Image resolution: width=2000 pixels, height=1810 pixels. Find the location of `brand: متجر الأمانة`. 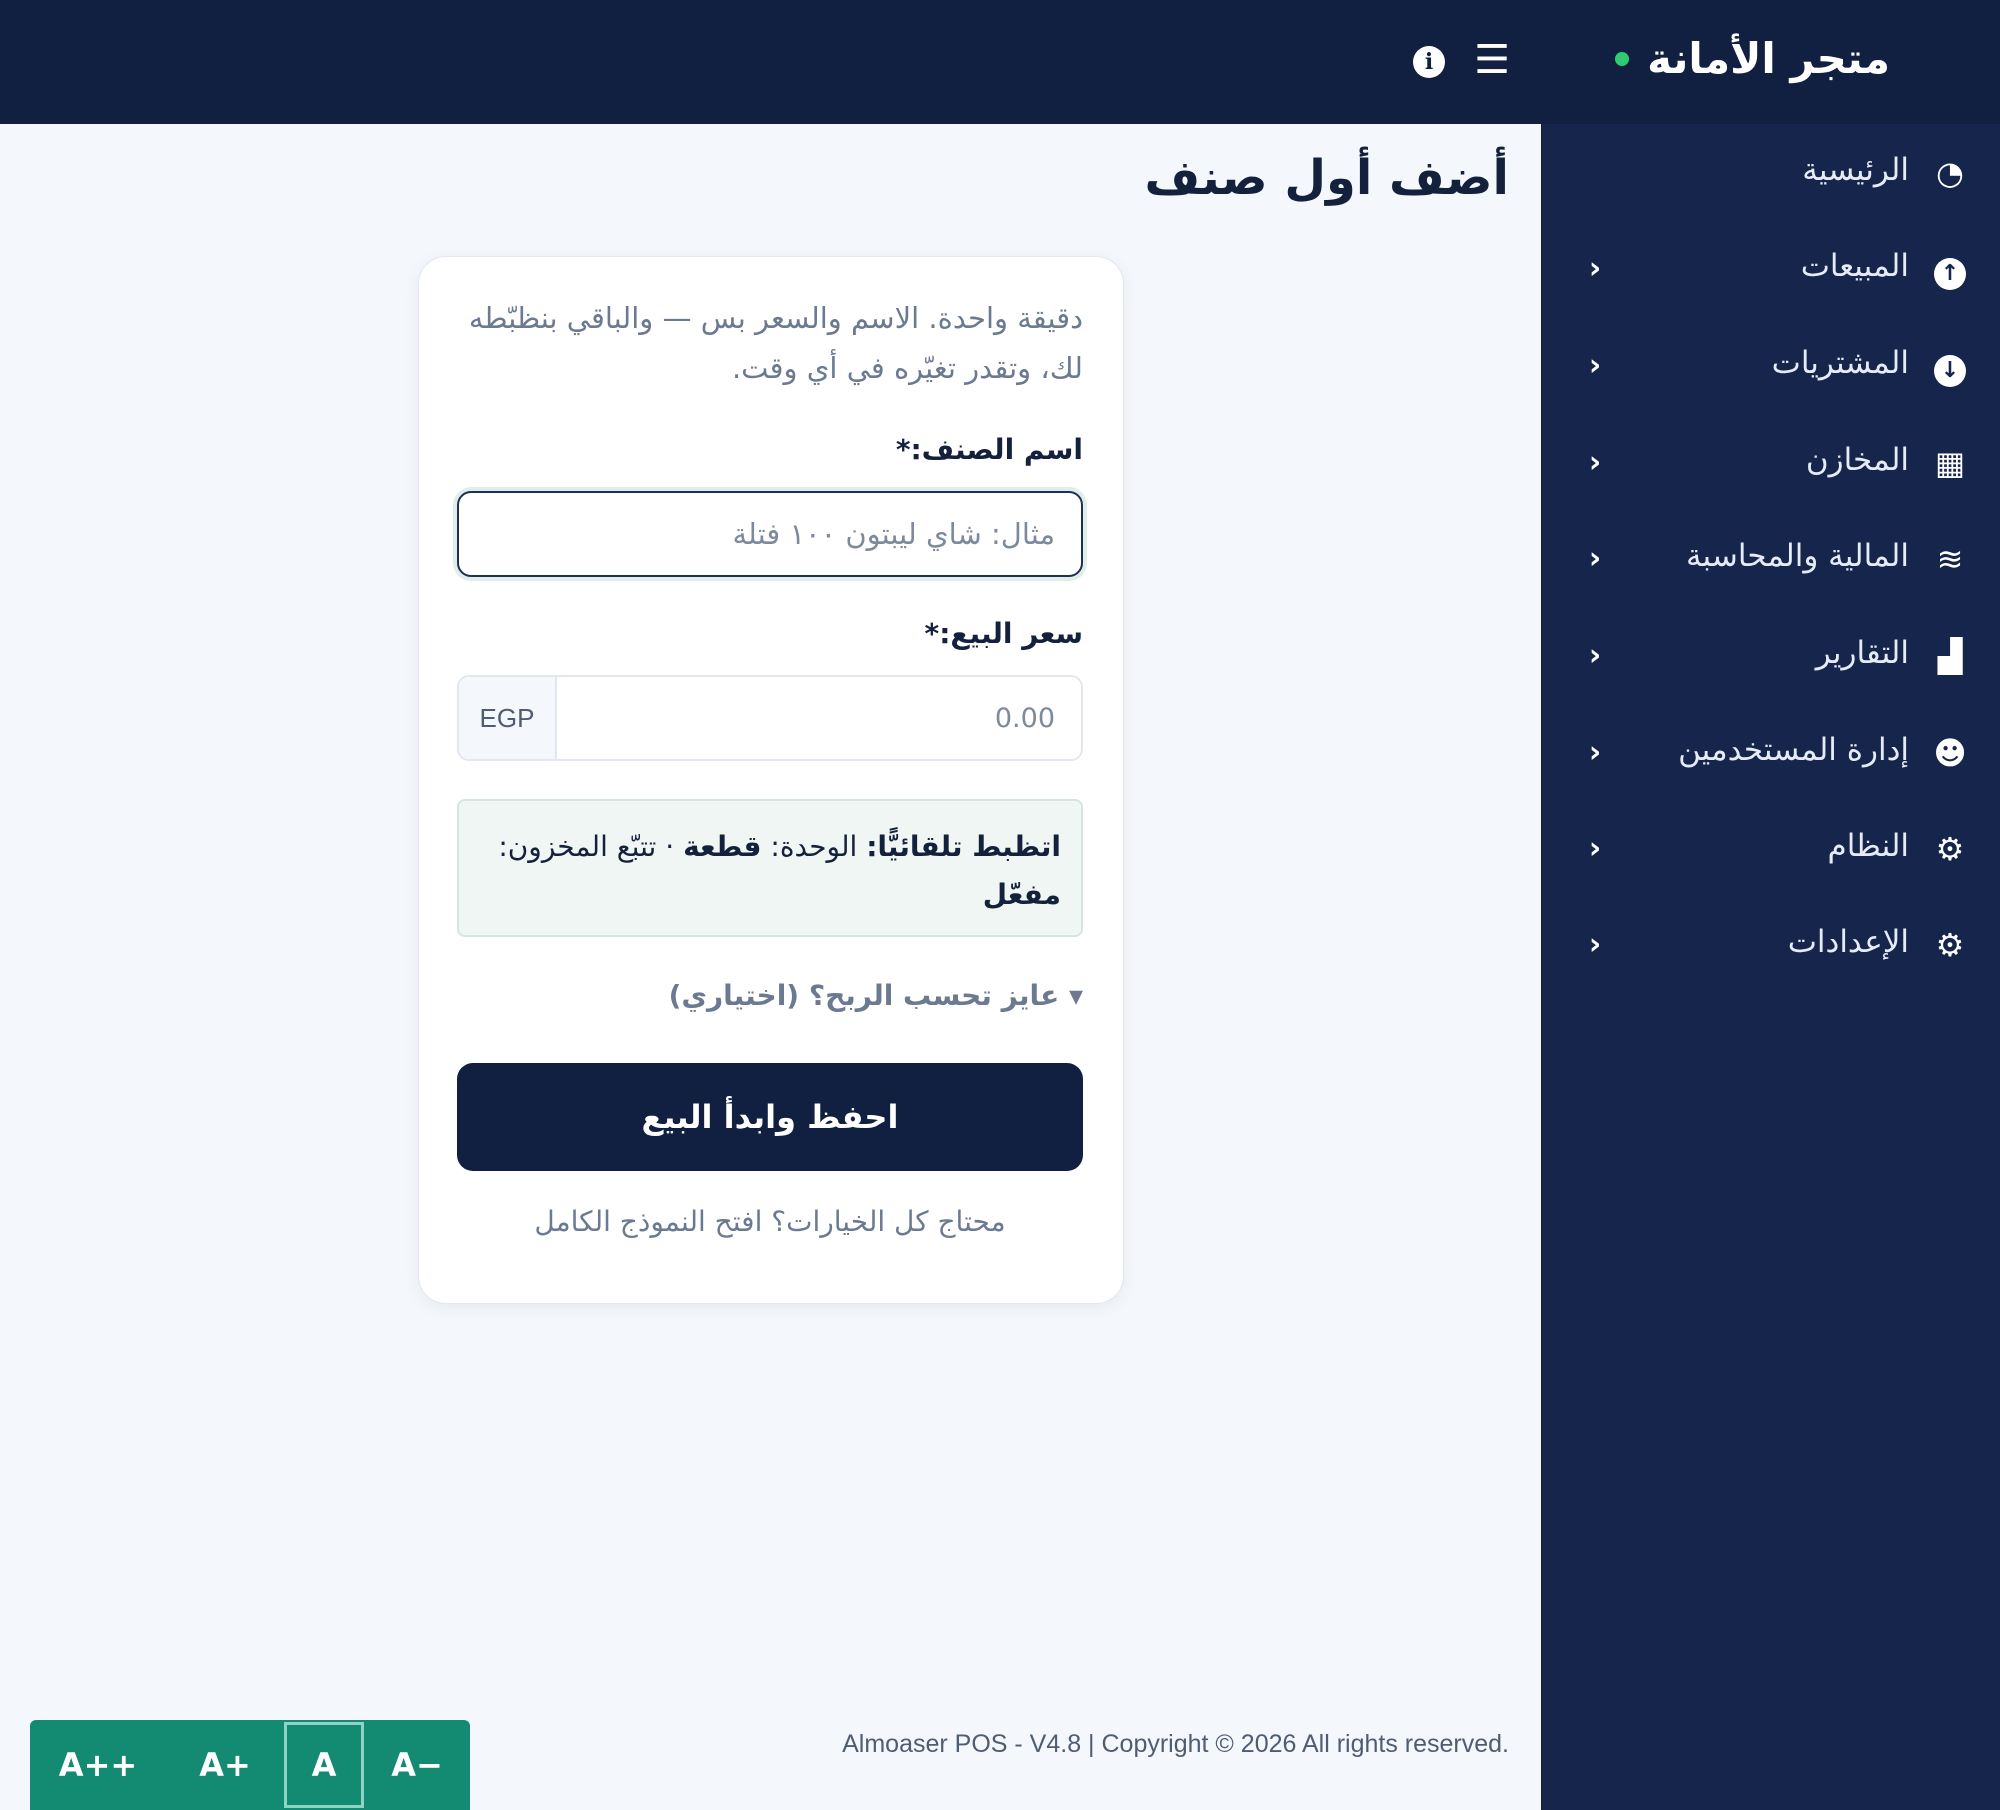

brand: متجر الأمانة is located at coordinates (1752, 58).